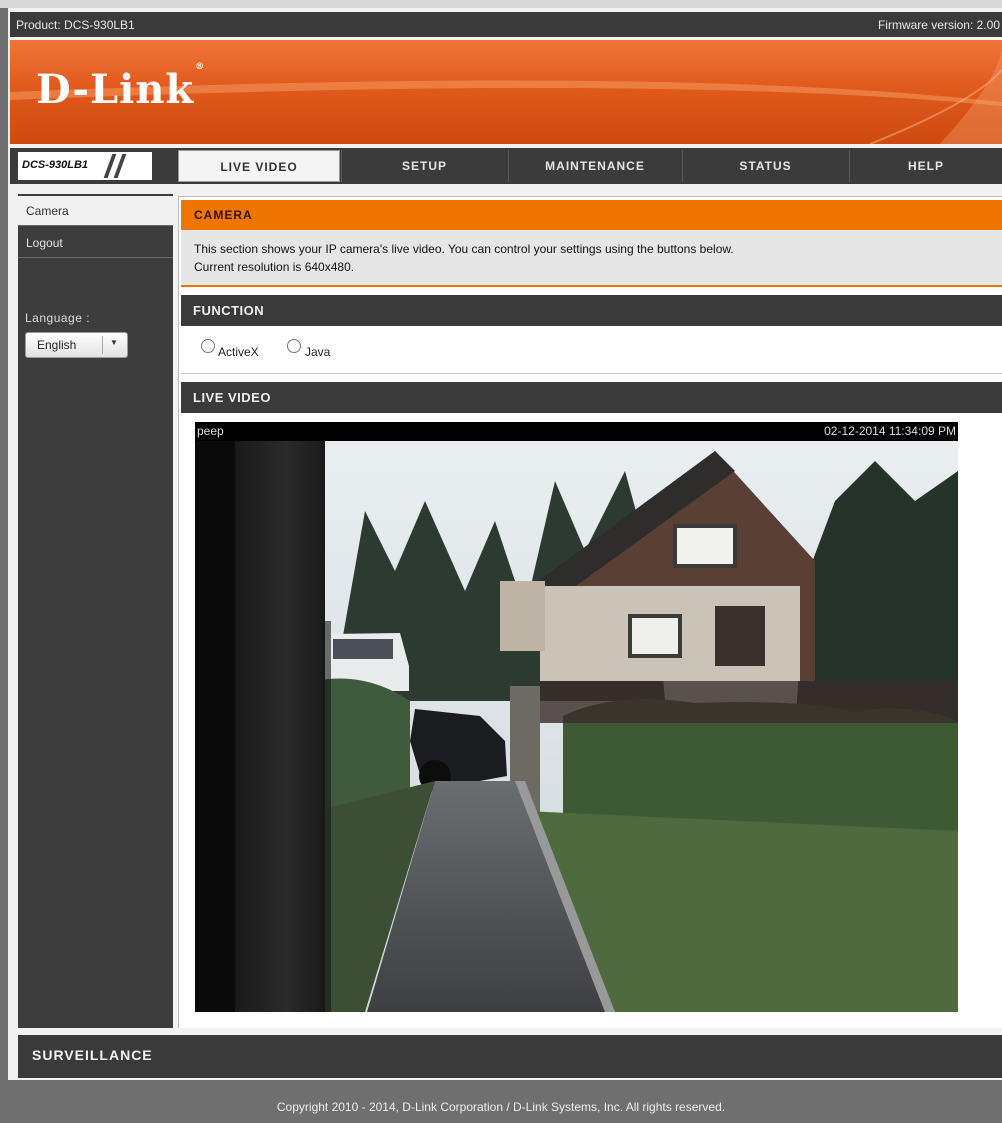 Image resolution: width=1002 pixels, height=1123 pixels. Describe the element at coordinates (294, 346) in the screenshot. I see `java-radio` at that location.